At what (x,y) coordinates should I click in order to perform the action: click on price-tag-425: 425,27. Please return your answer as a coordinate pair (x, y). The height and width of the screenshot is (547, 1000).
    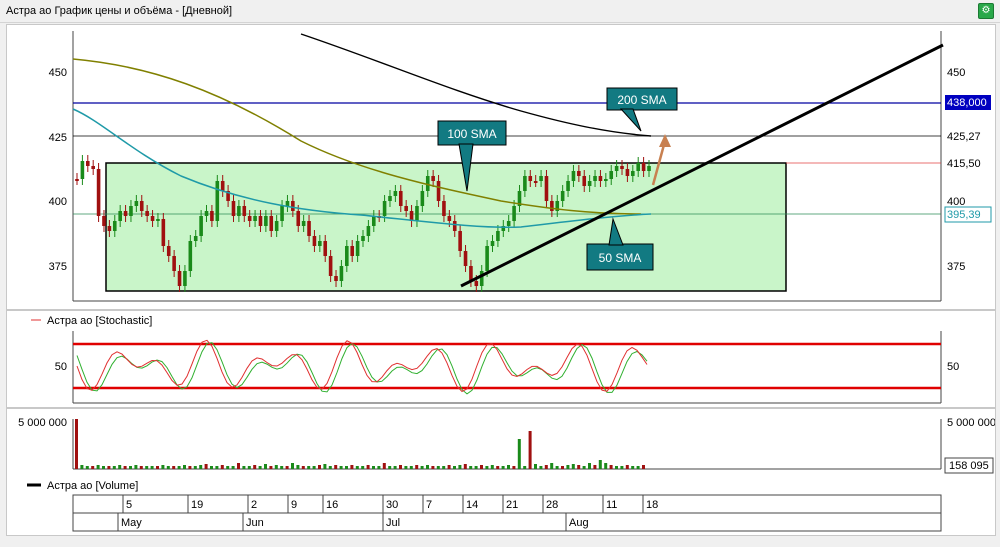
    Looking at the image, I should click on (964, 137).